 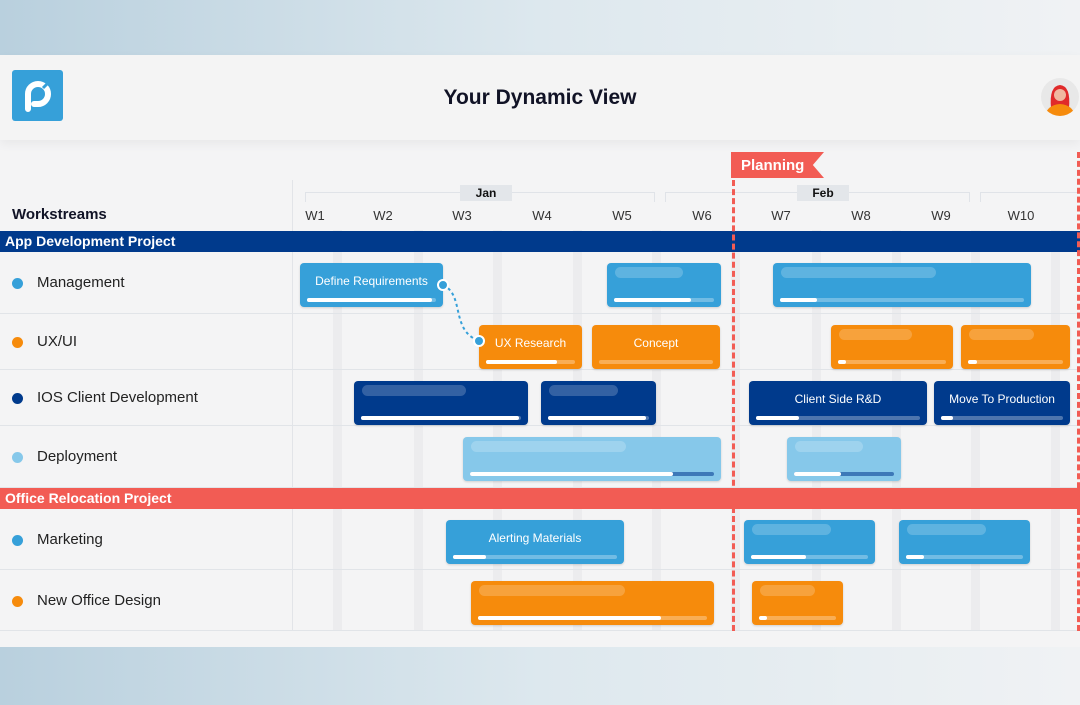 I want to click on user-avatar-icon, so click(x=1060, y=97).